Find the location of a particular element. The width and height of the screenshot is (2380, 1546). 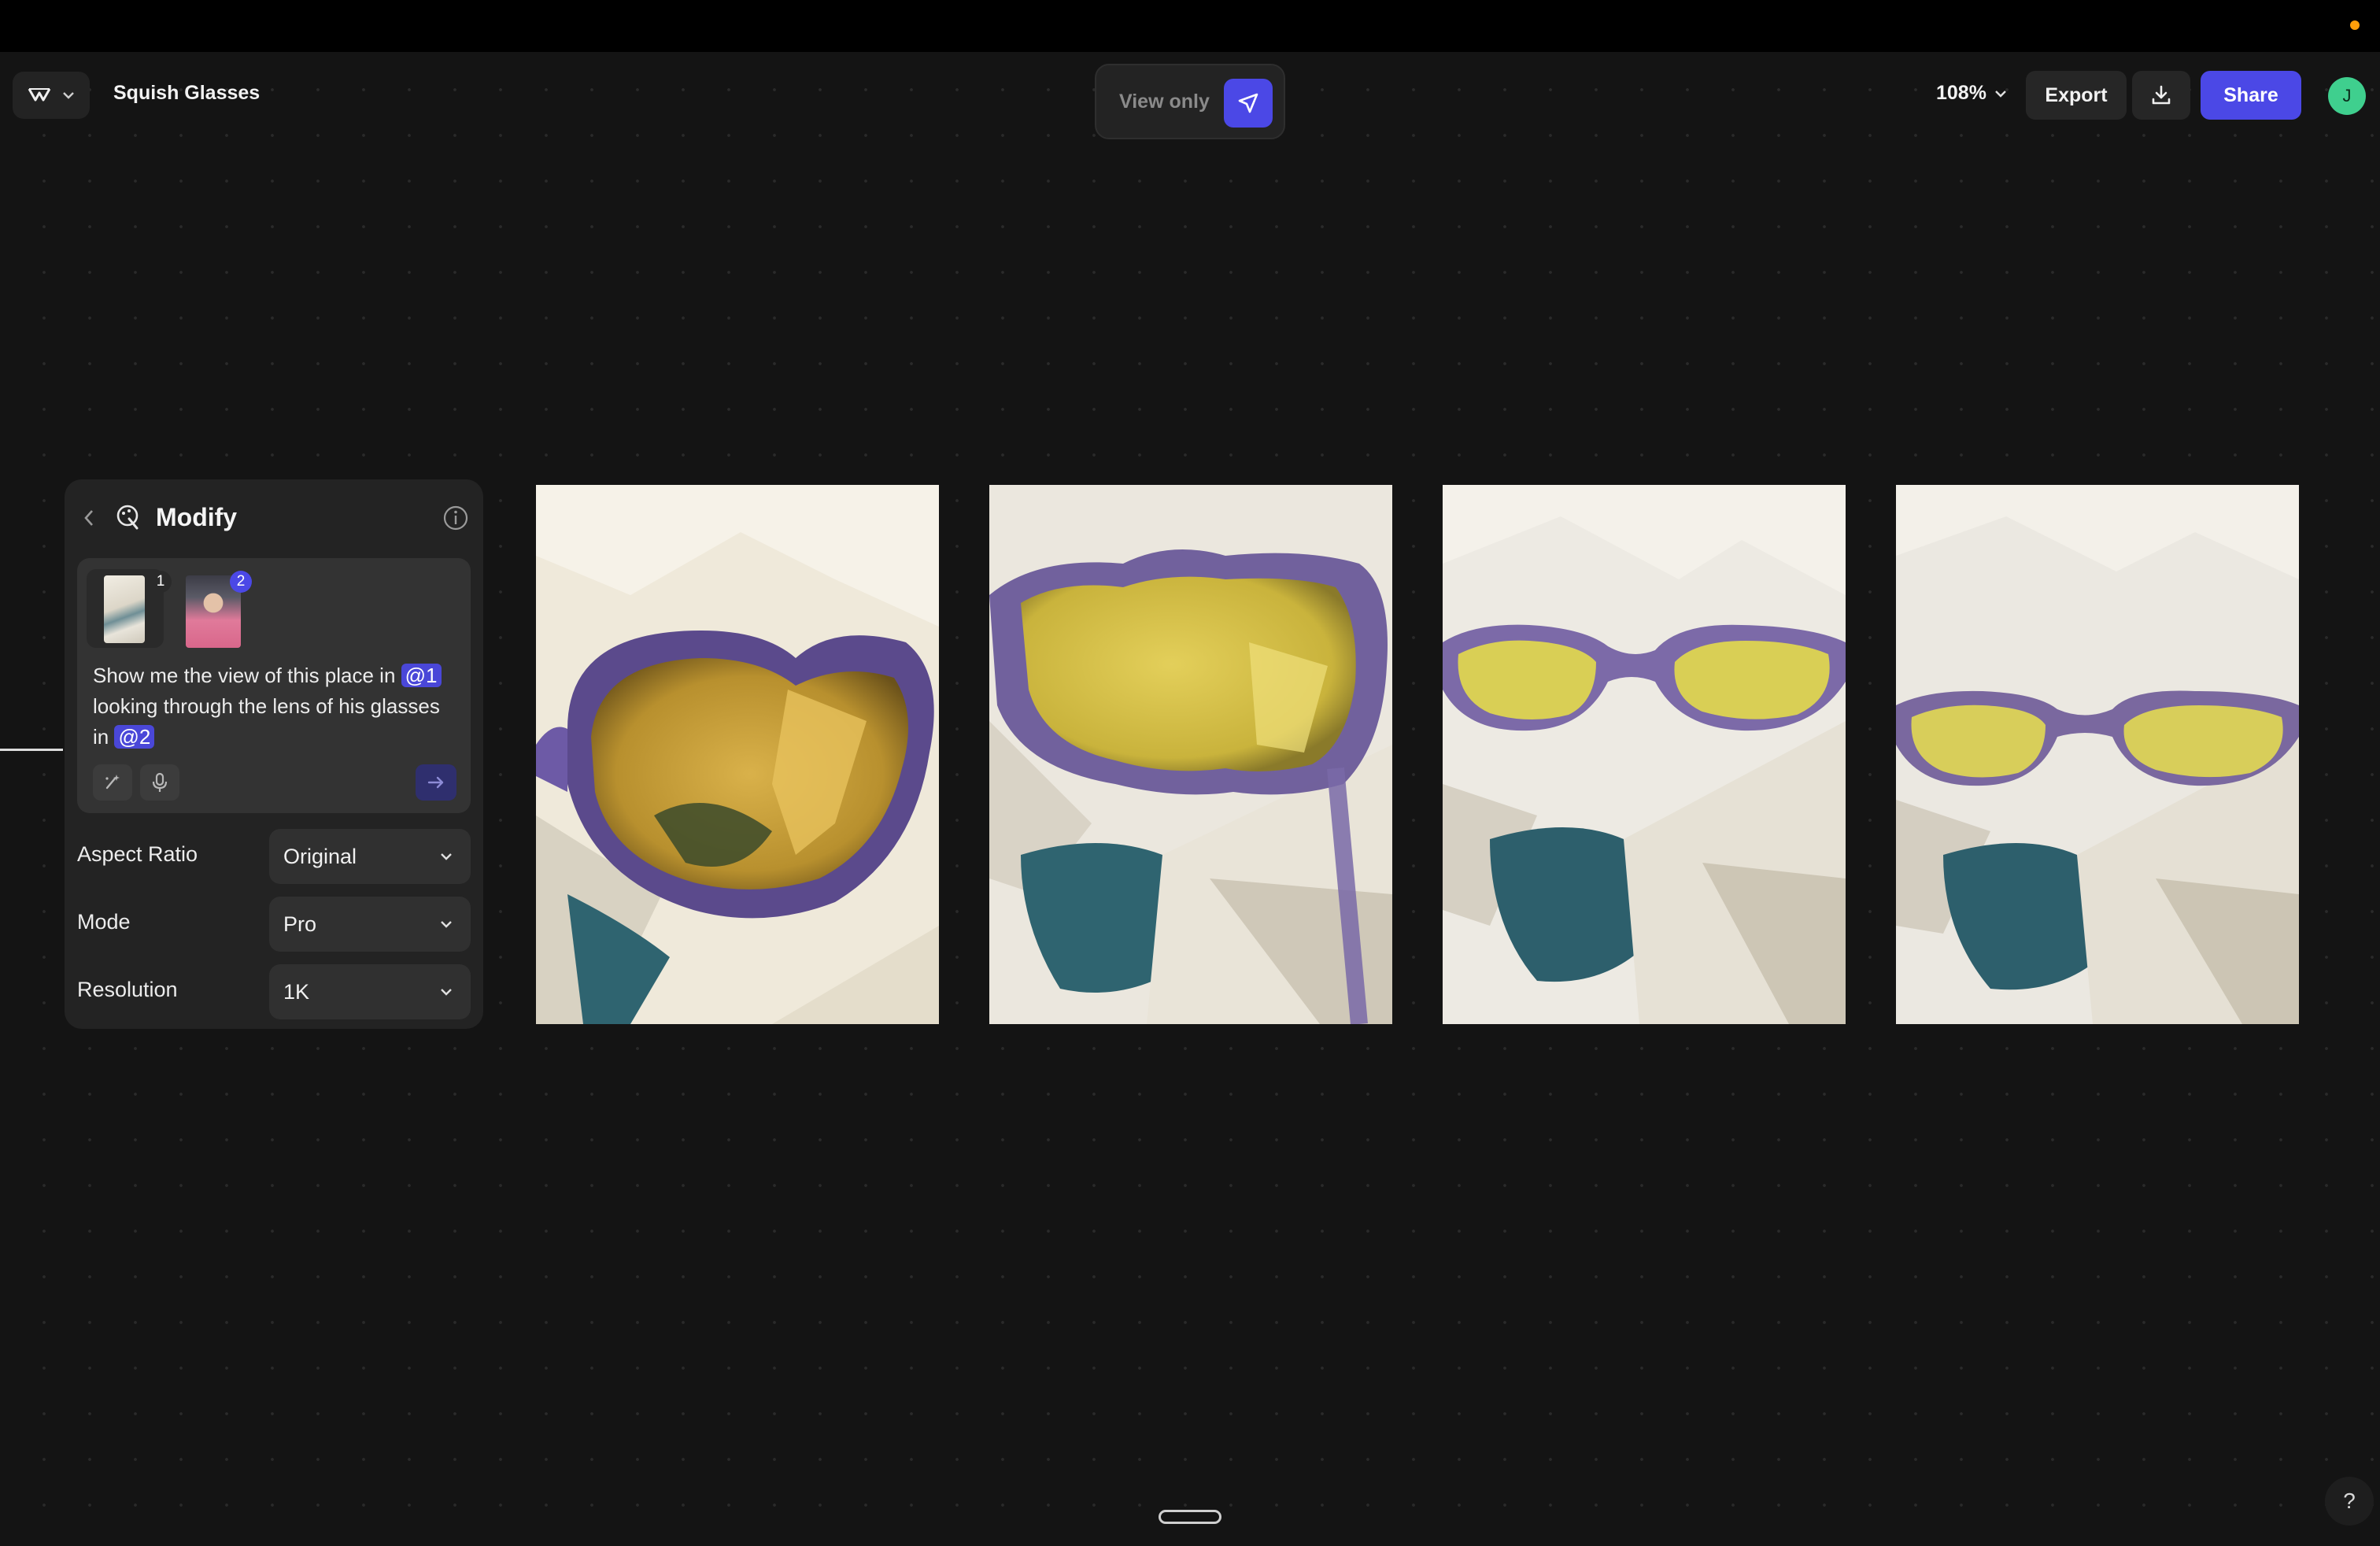

cursor-arrow-icon is located at coordinates (1248, 103).